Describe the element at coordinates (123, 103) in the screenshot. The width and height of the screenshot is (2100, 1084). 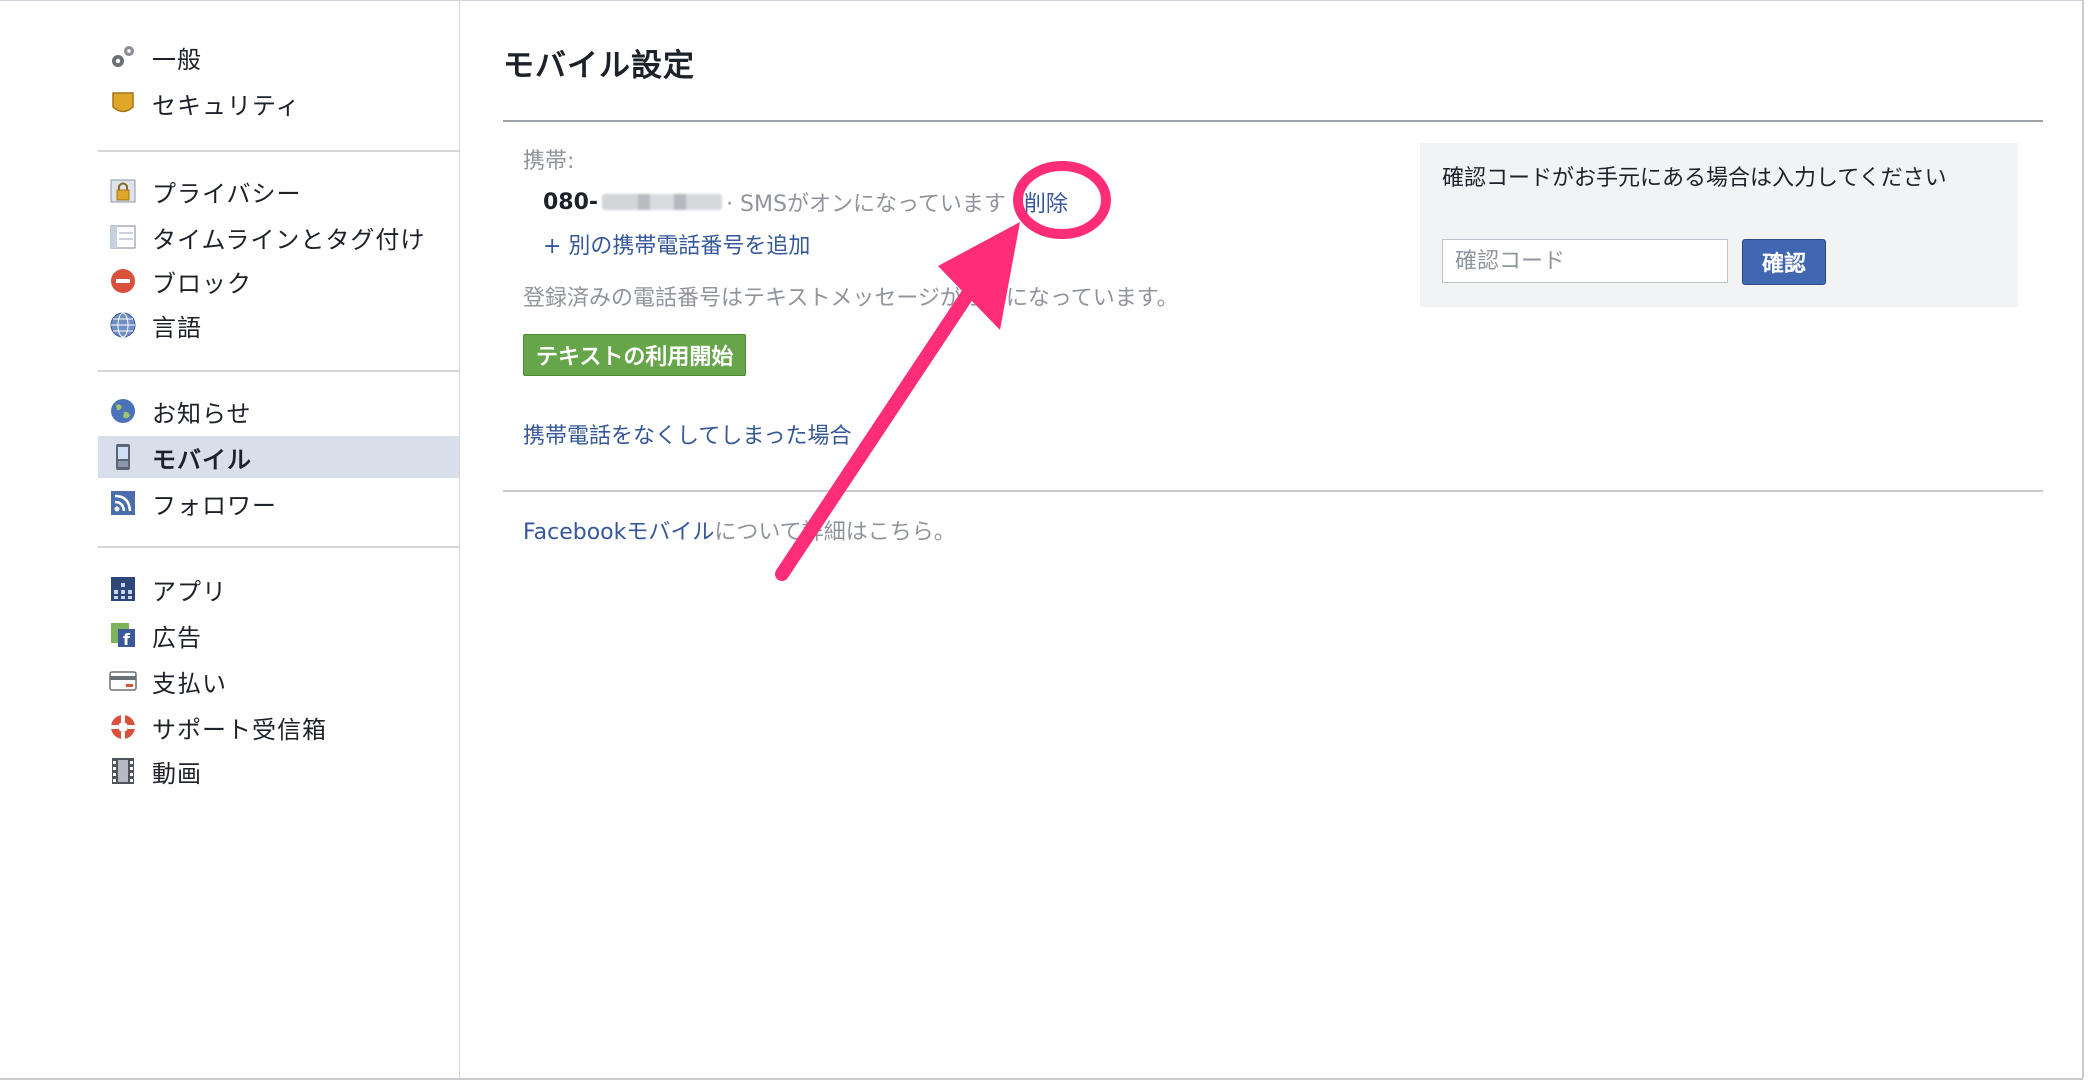
I see `shield-badge-icon` at that location.